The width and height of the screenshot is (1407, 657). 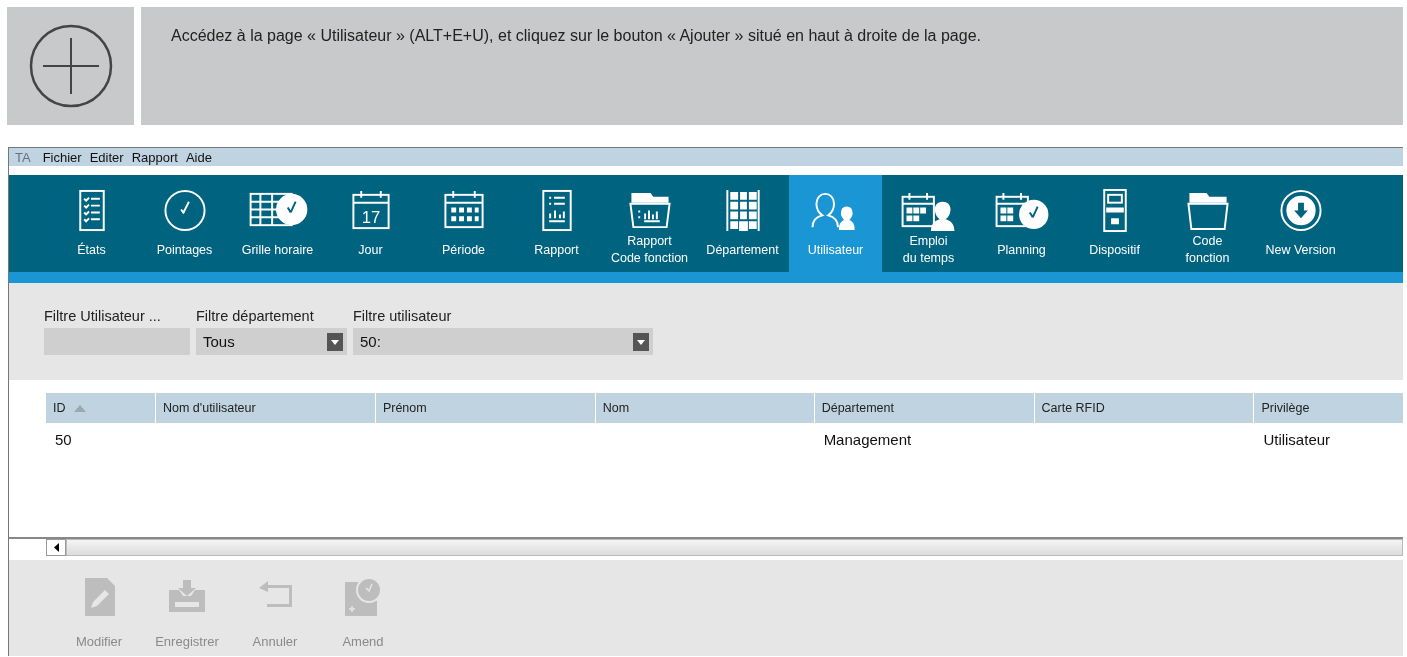 What do you see at coordinates (184, 223) in the screenshot?
I see `toolbar-tab: Pointages` at bounding box center [184, 223].